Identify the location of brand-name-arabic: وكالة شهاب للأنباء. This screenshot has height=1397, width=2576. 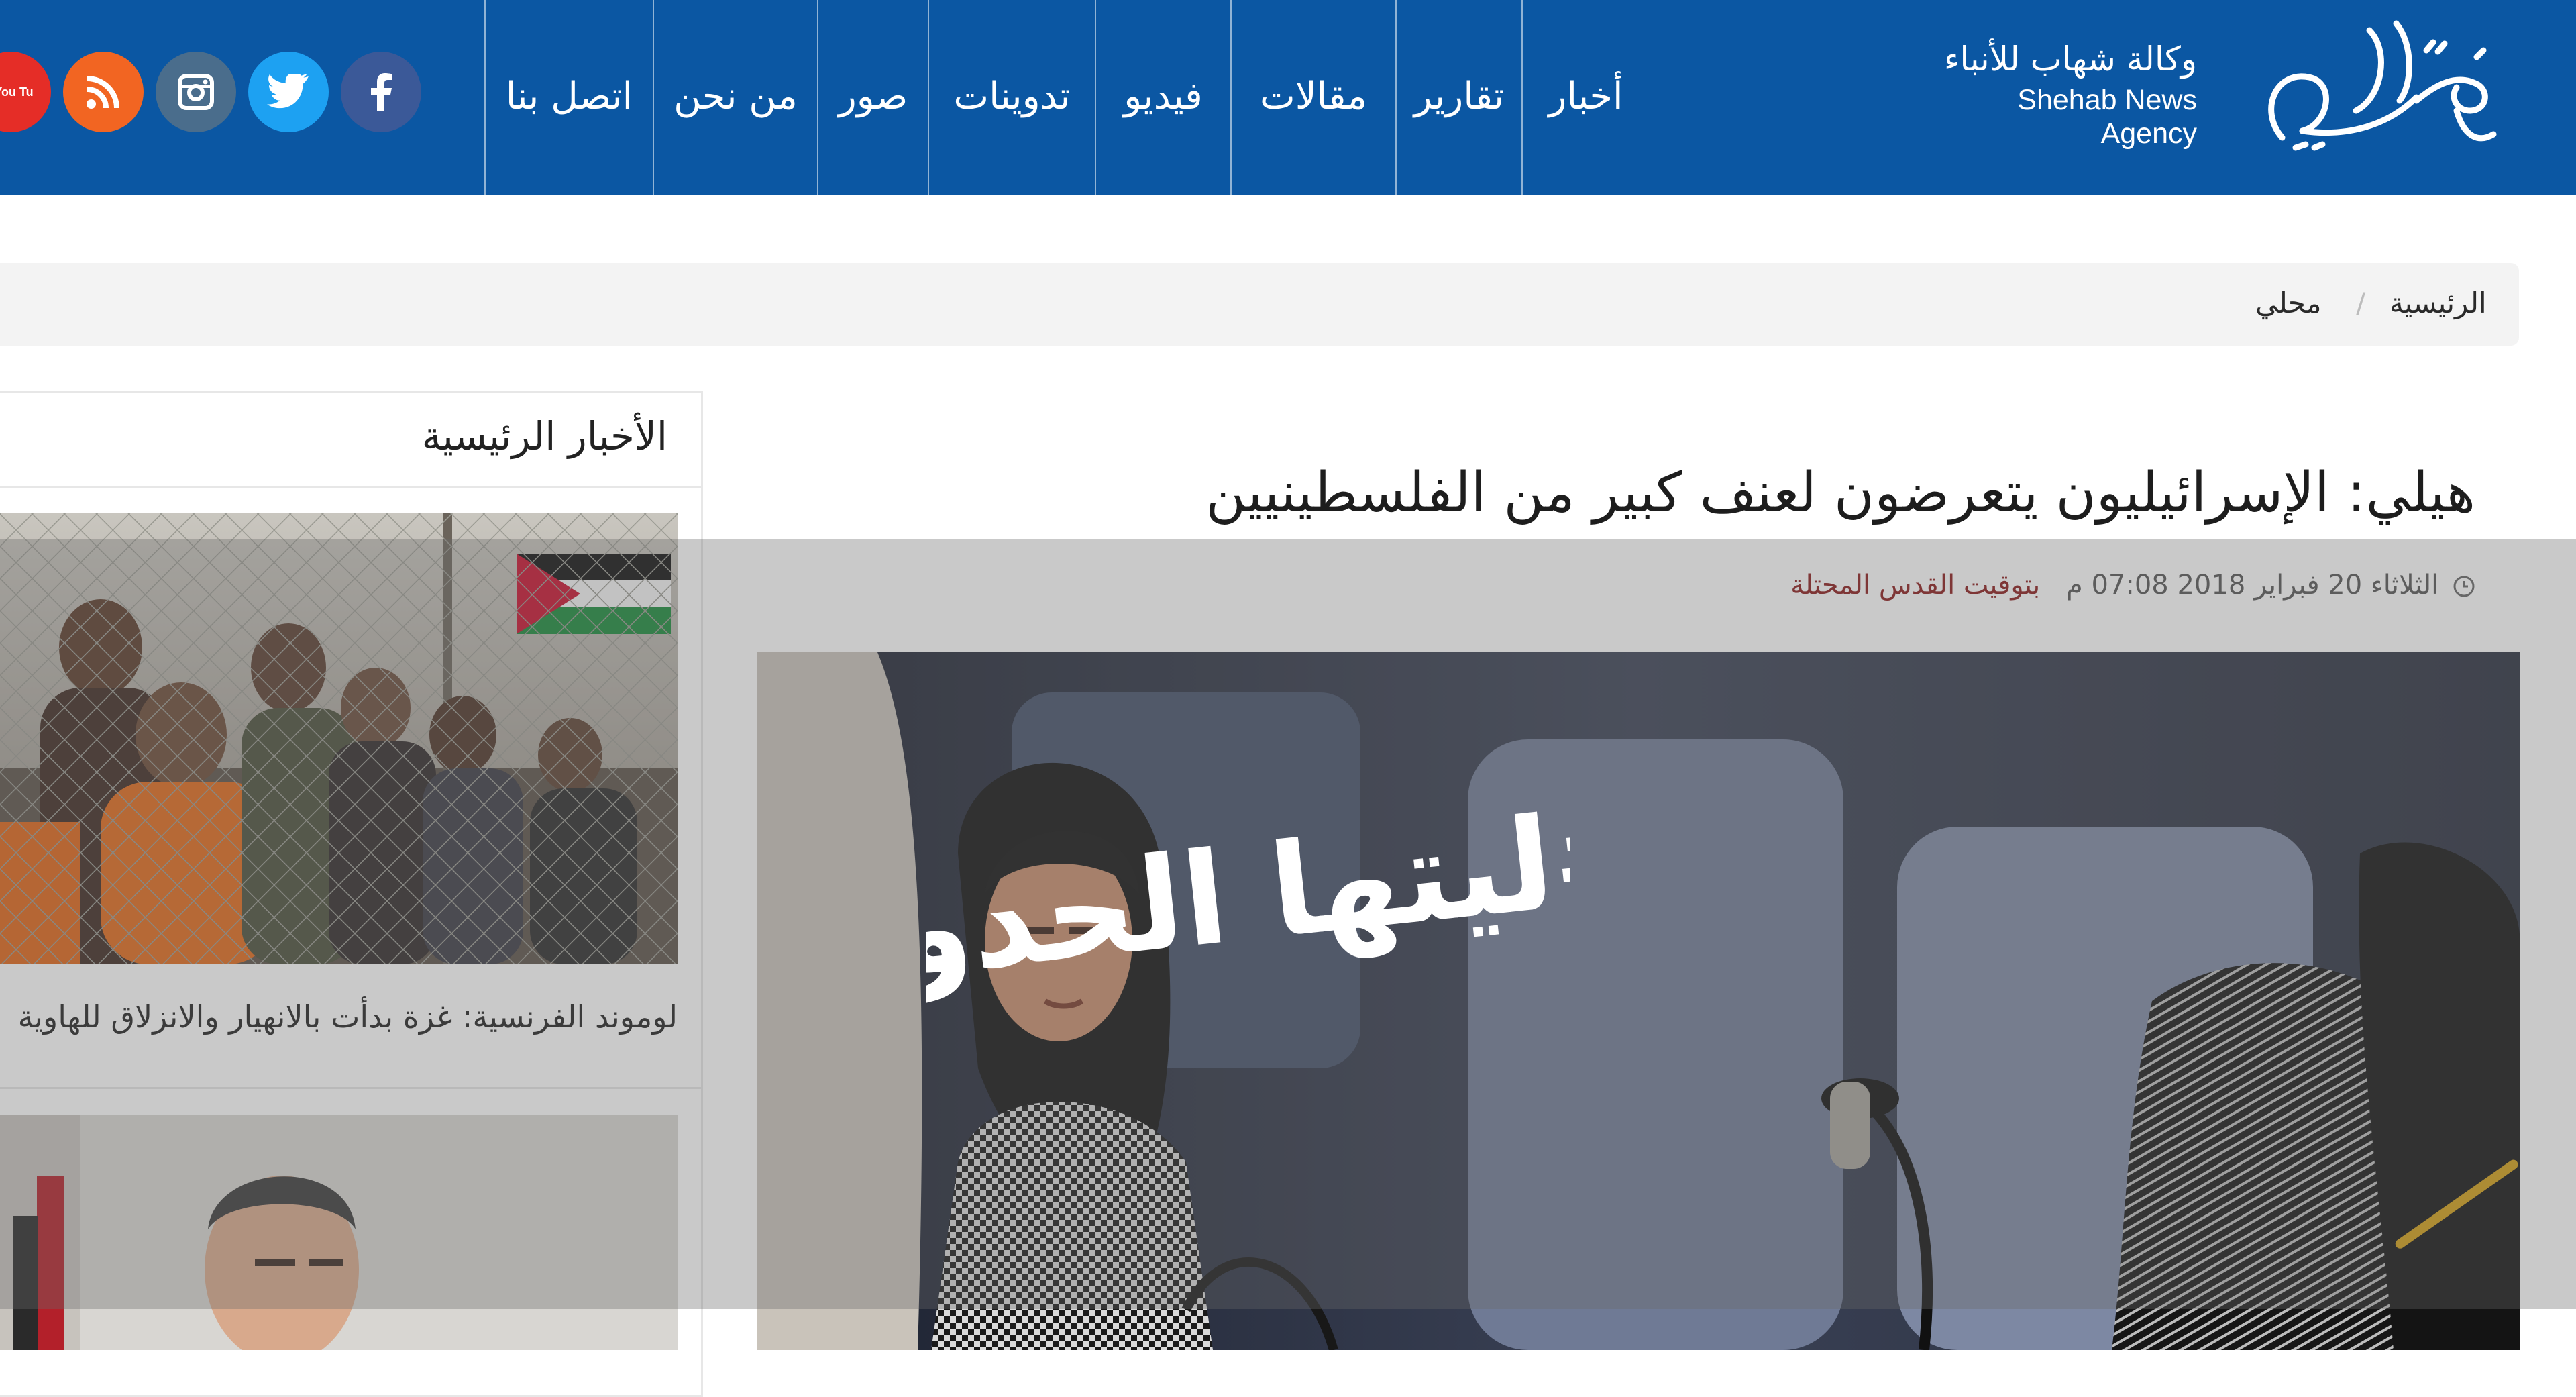
(2070, 60).